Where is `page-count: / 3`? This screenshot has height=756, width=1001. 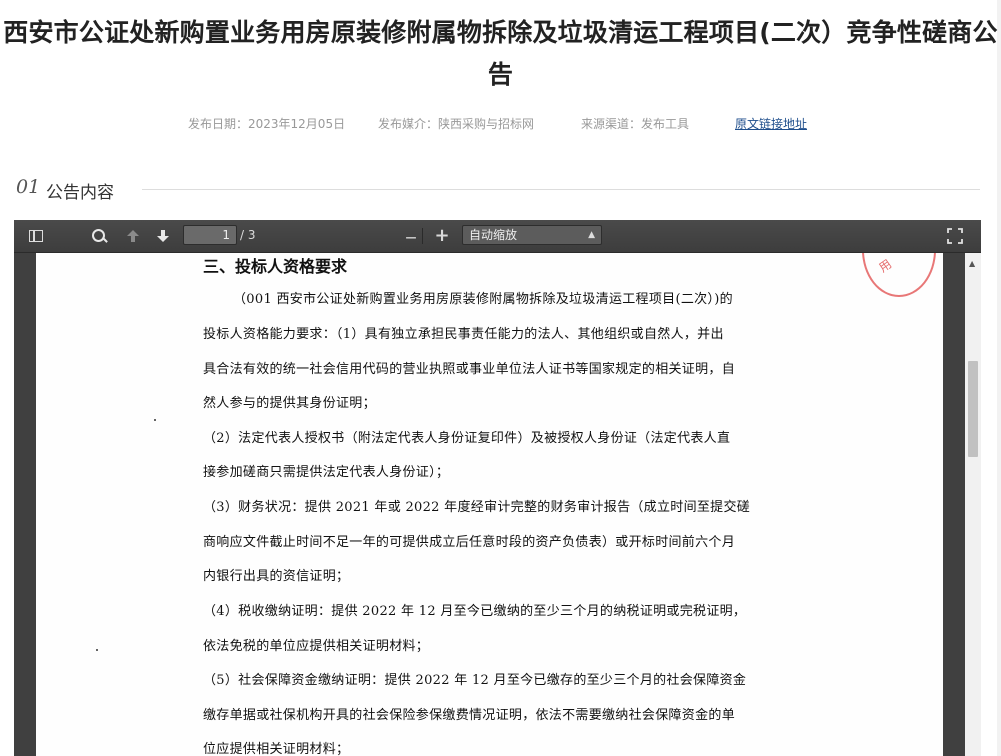 page-count: / 3 is located at coordinates (248, 235).